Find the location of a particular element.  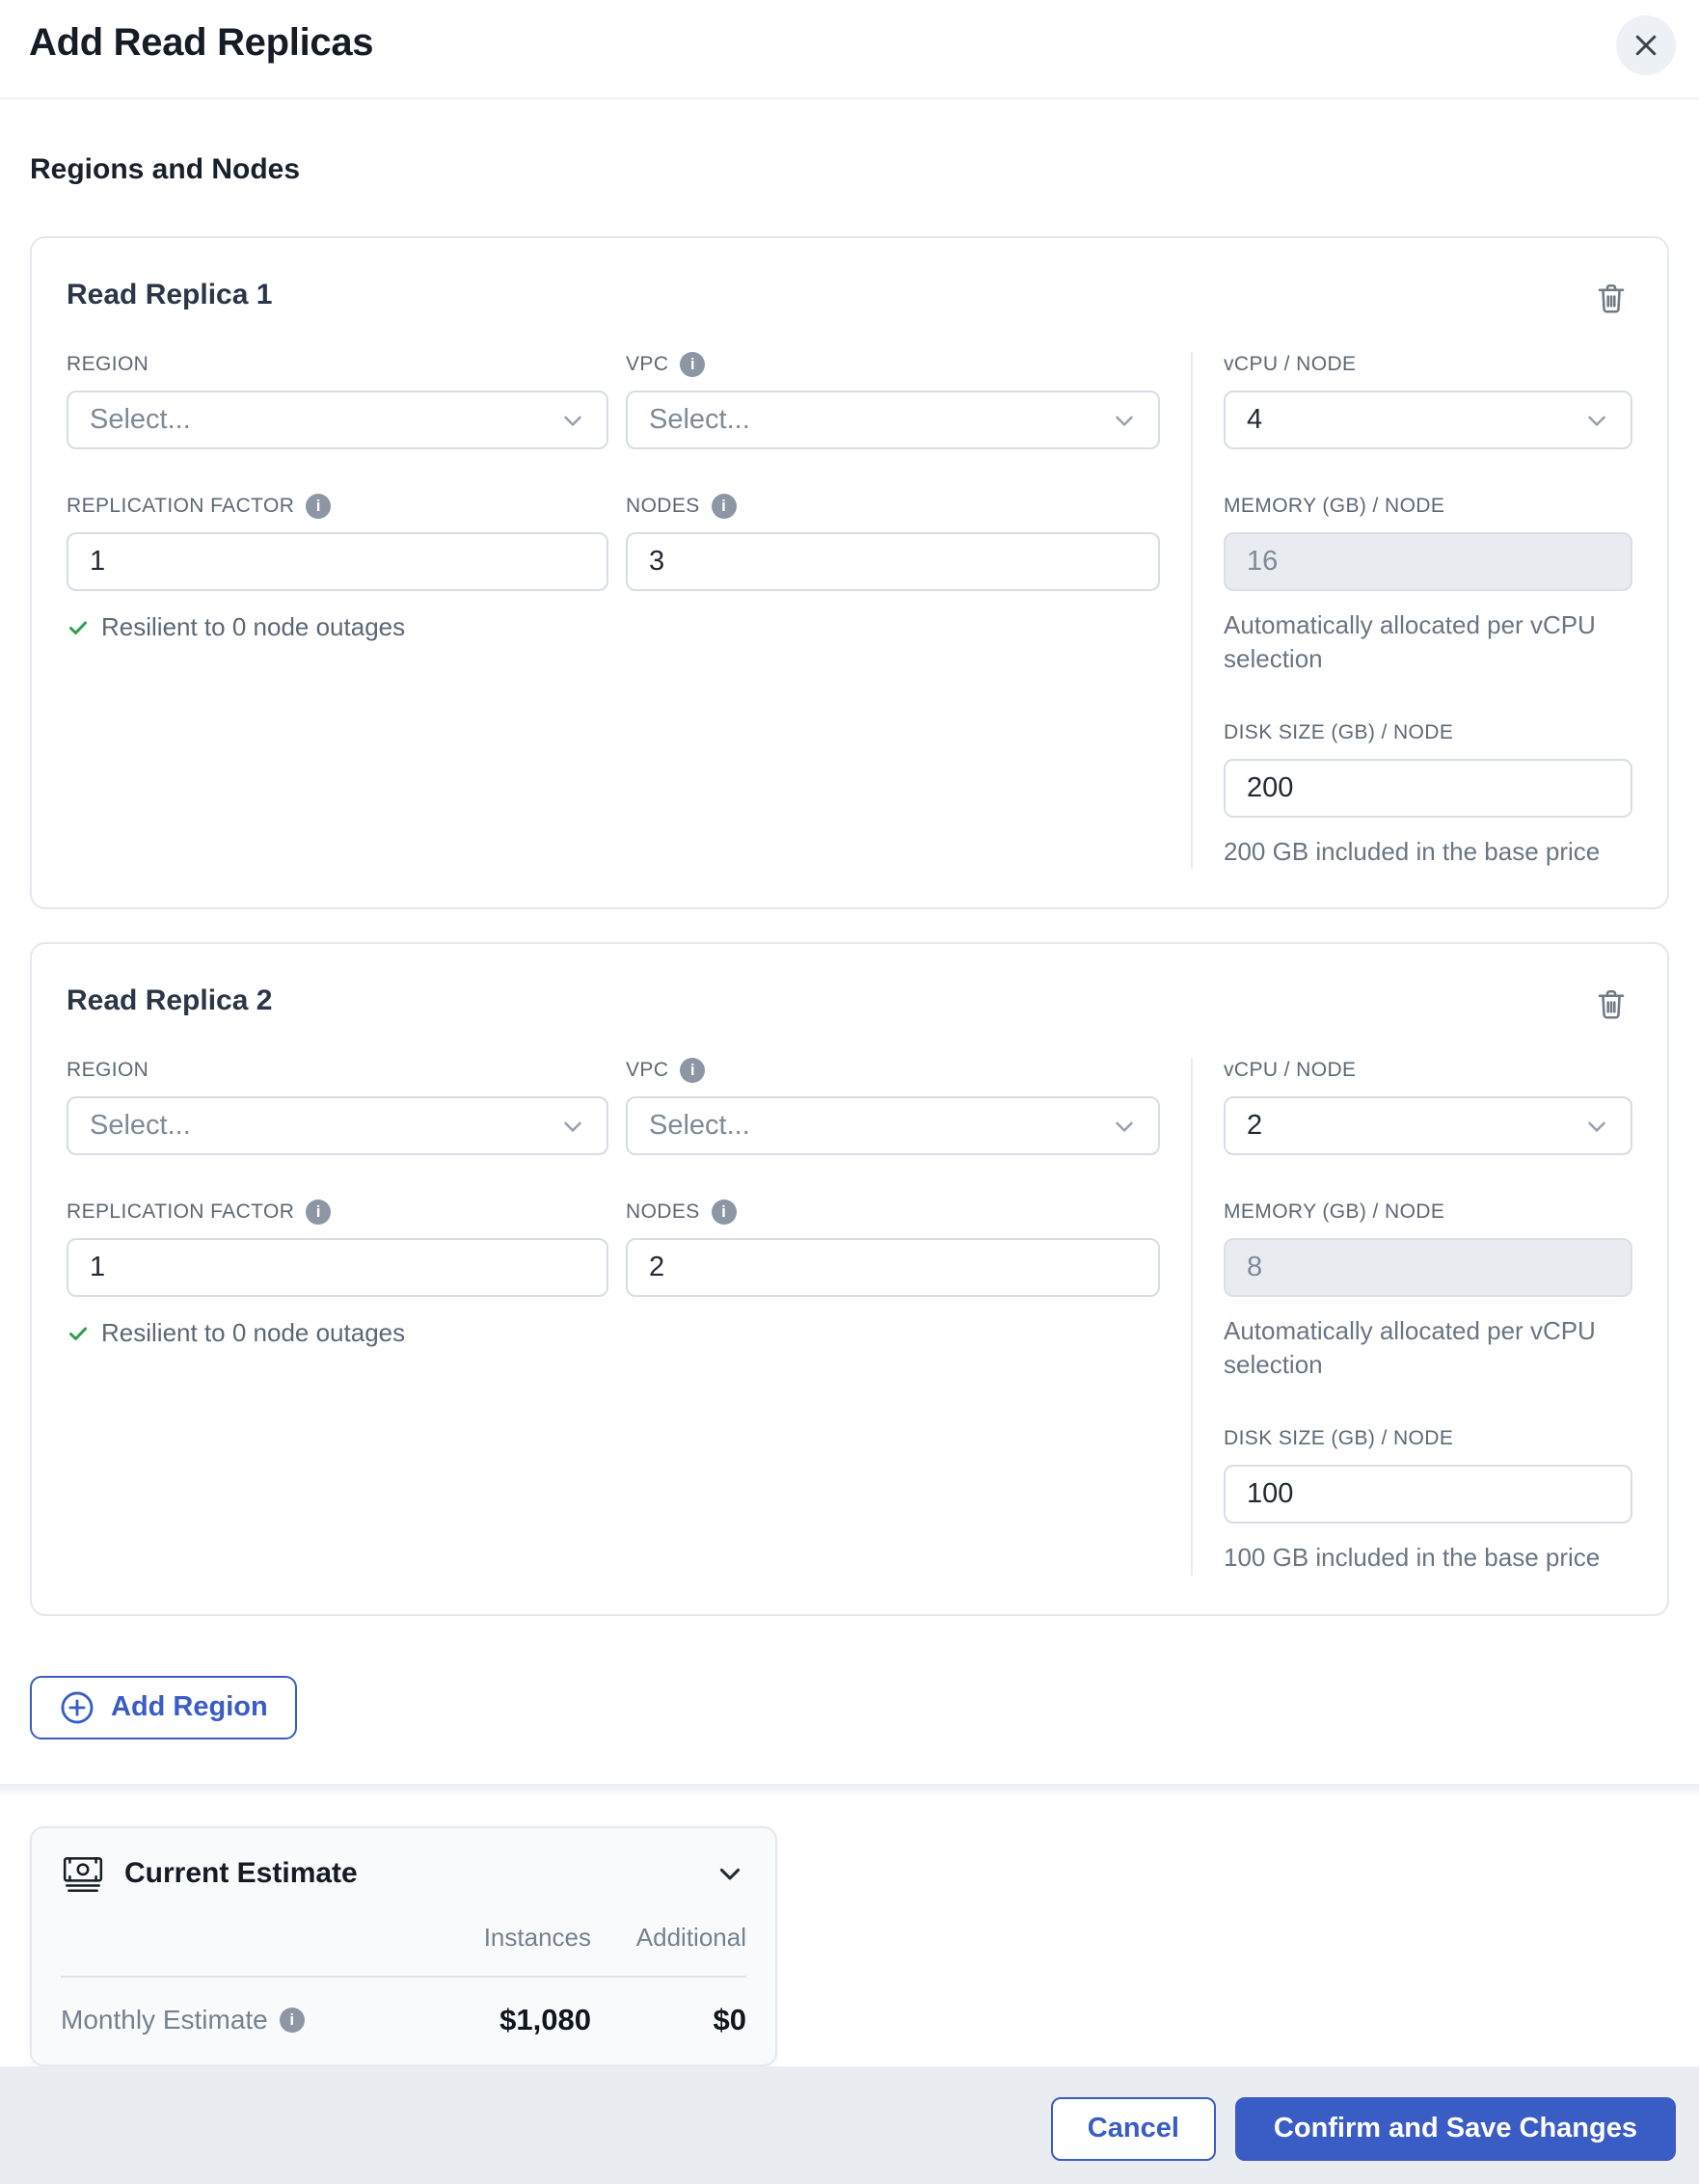

instances-column-header: Instances is located at coordinates (537, 1937).